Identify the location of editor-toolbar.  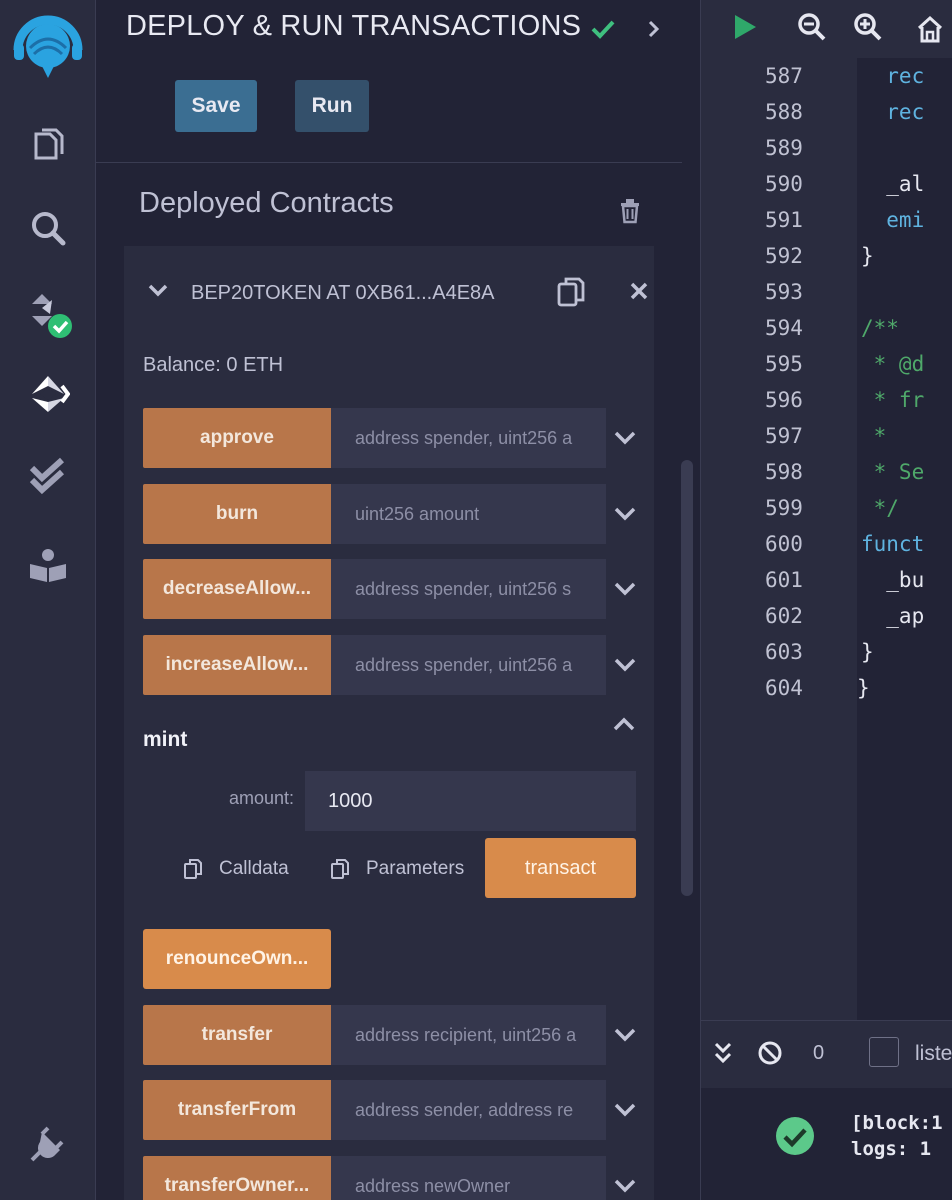
(826, 29).